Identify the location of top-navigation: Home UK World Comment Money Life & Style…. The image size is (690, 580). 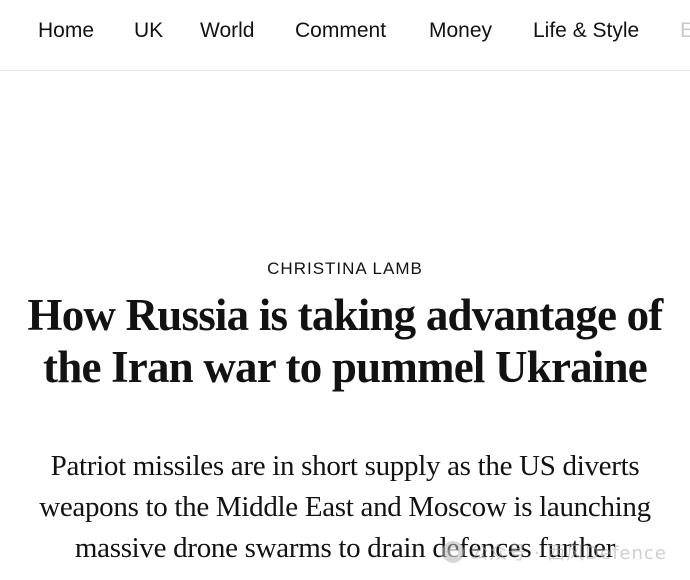
(345, 35).